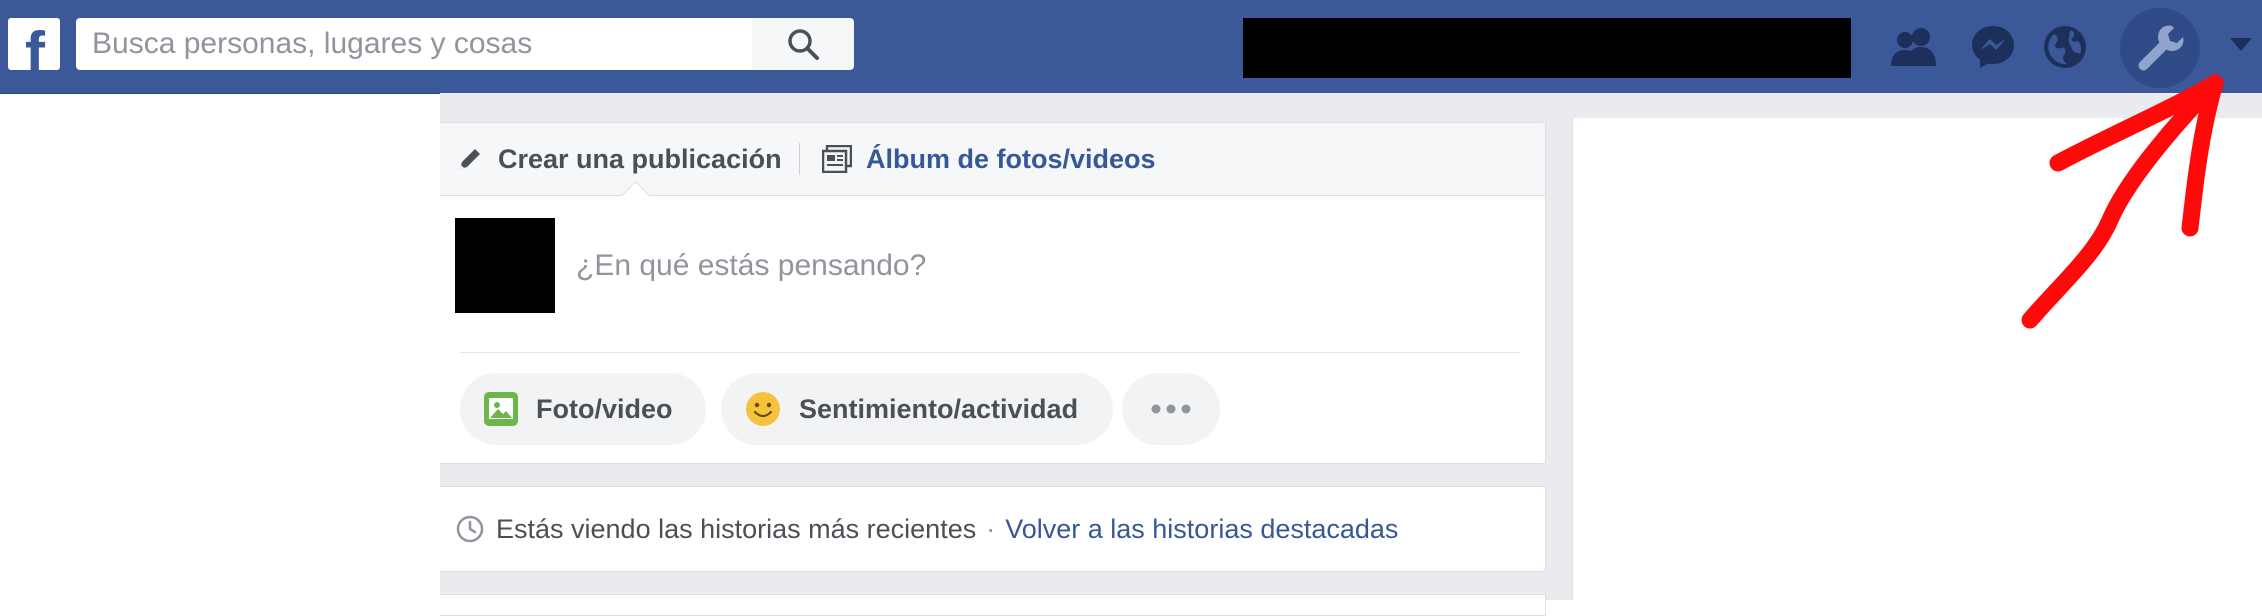  I want to click on logo-letter: f, so click(35, 45).